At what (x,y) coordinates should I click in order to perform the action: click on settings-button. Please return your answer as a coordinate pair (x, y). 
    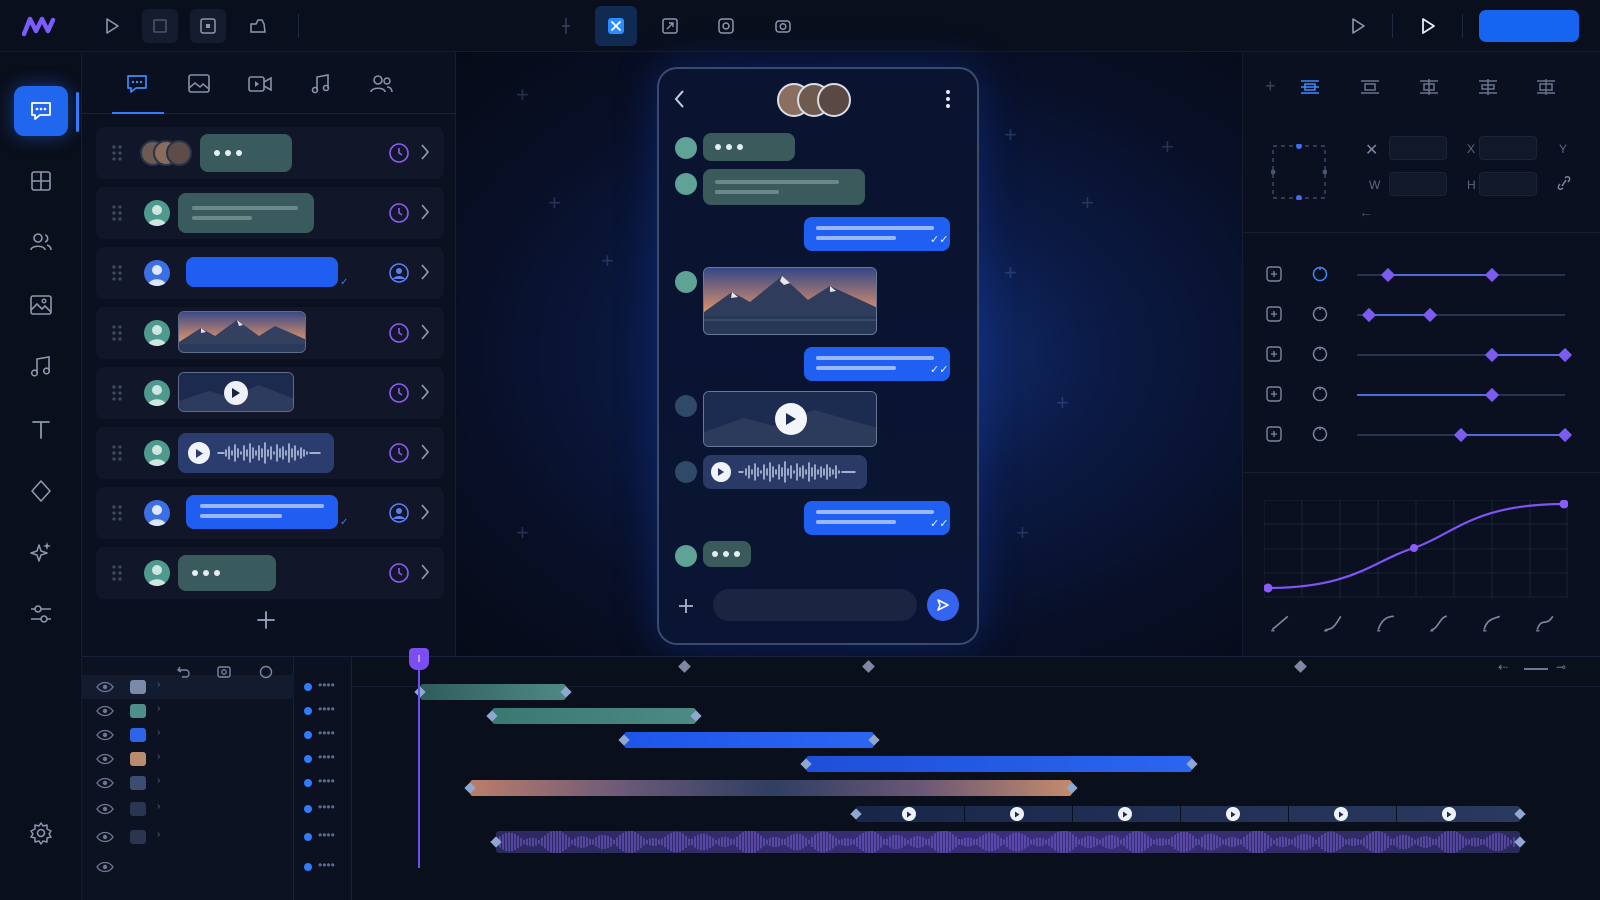
    Looking at the image, I should click on (41, 833).